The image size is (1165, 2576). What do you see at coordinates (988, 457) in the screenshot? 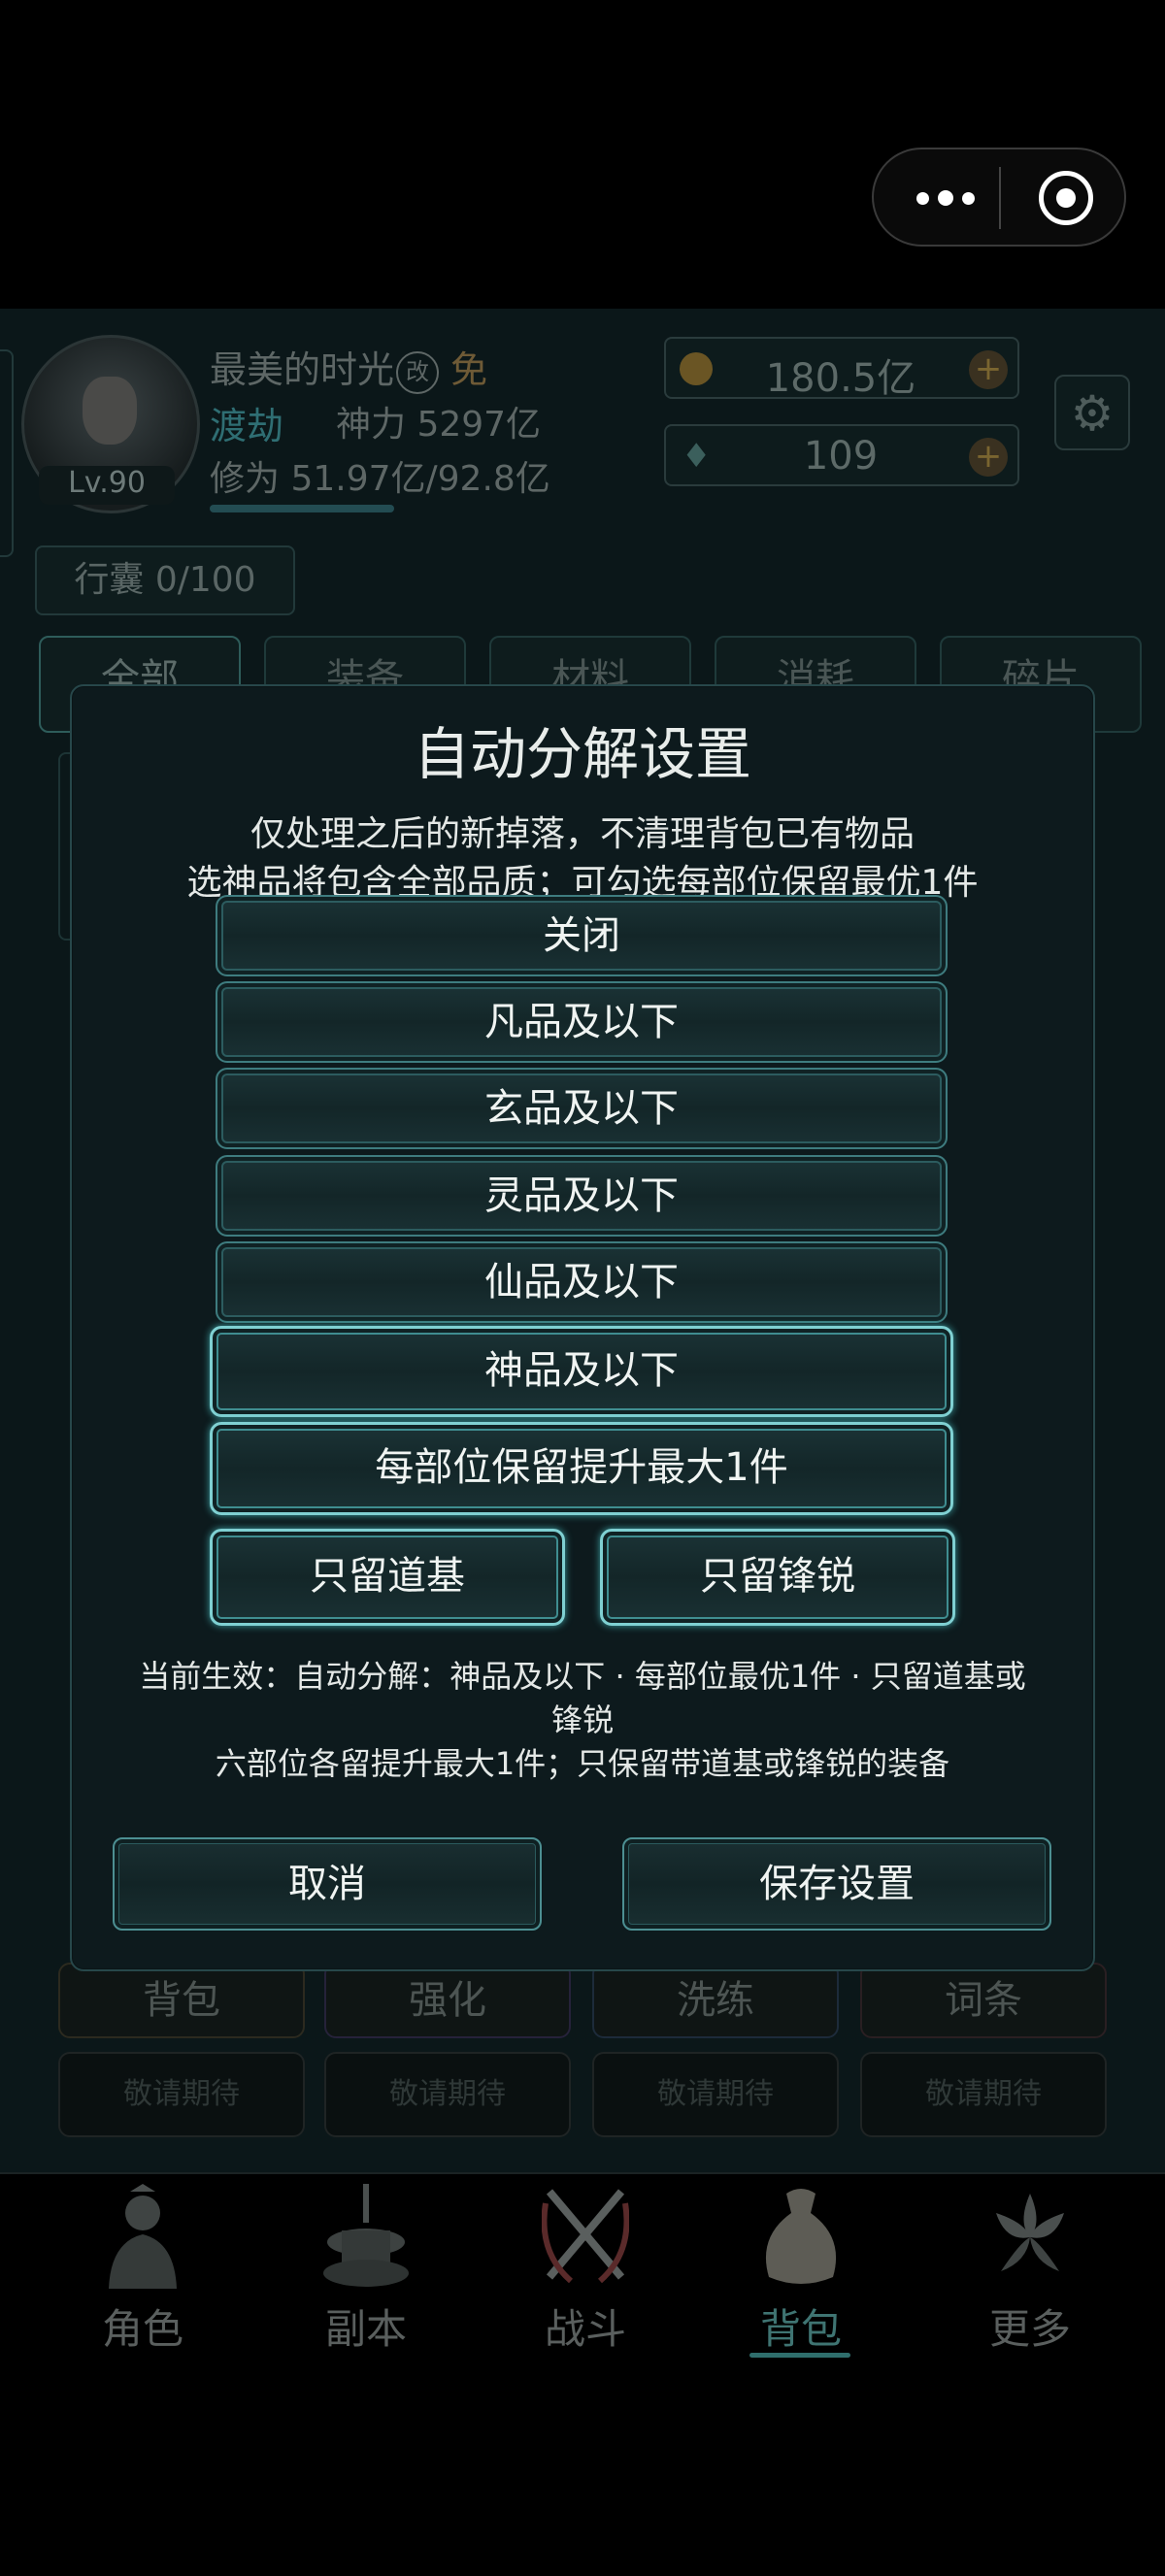
I see `add-jade-icon: +` at bounding box center [988, 457].